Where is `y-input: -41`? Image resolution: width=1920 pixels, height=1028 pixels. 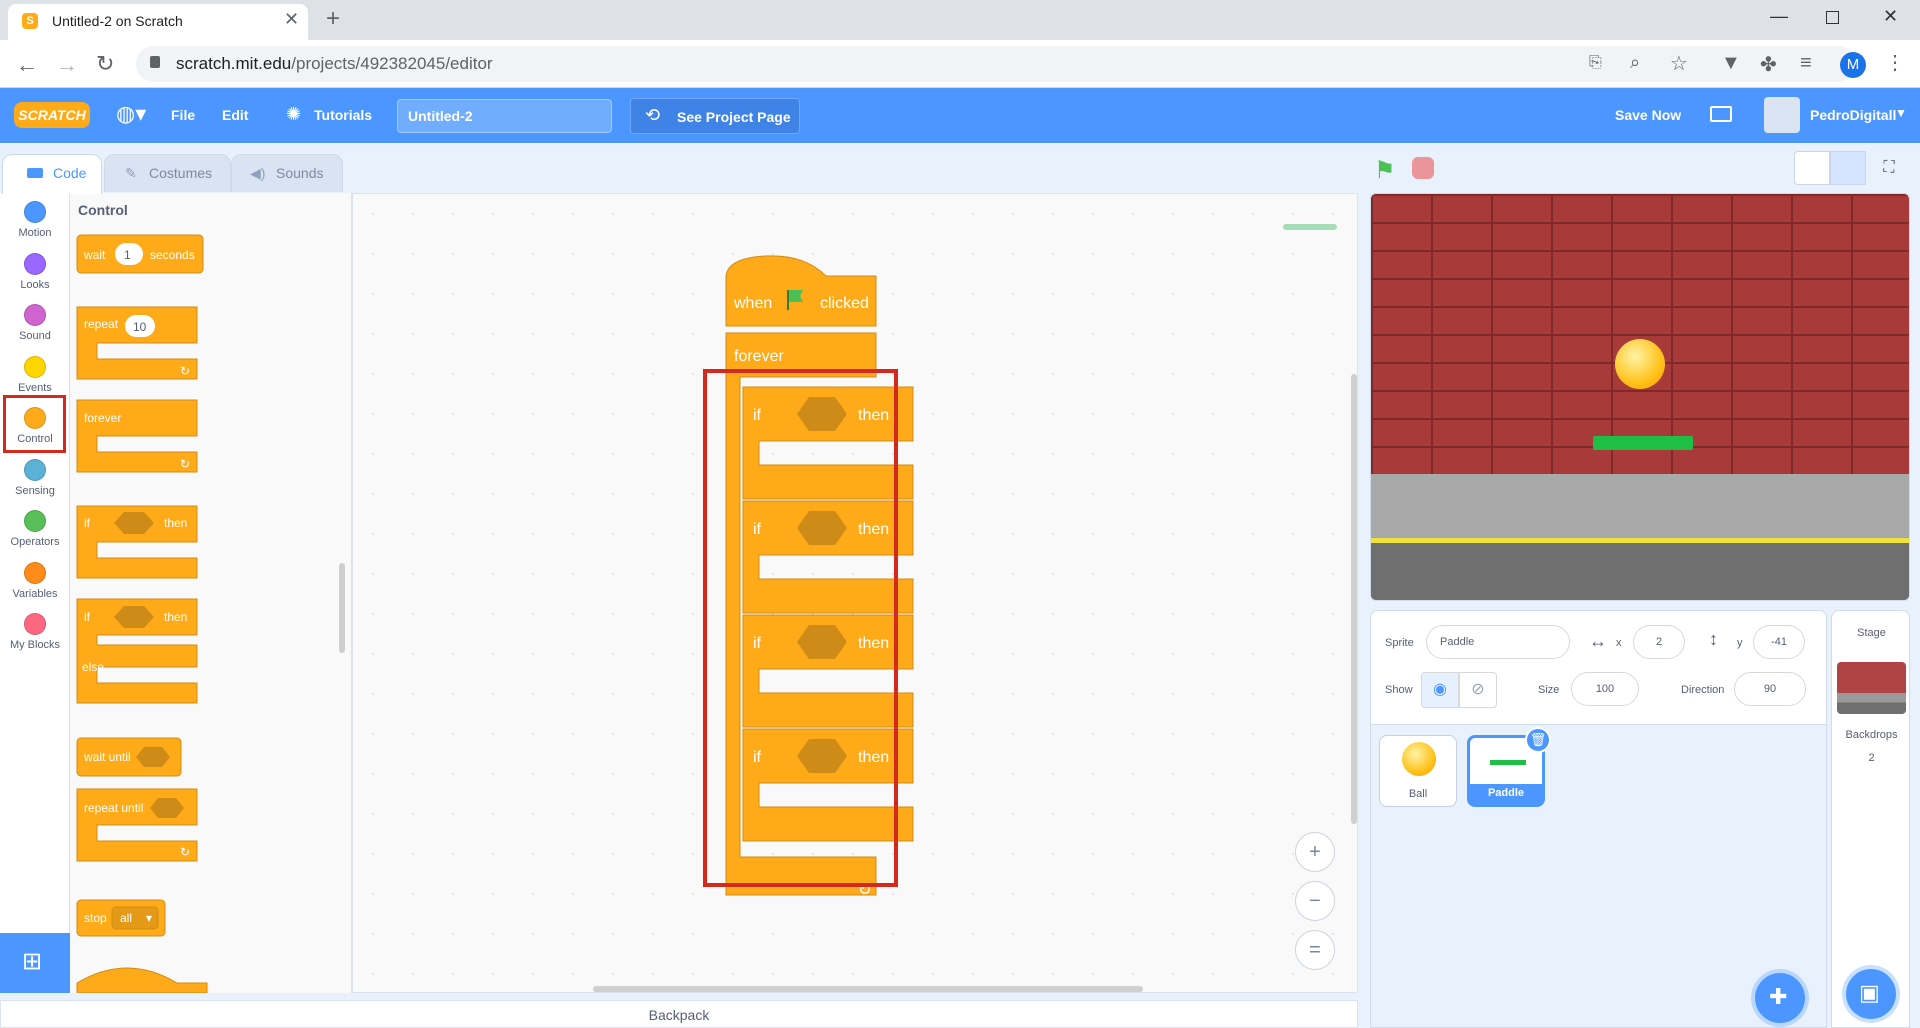
y-input: -41 is located at coordinates (1779, 642).